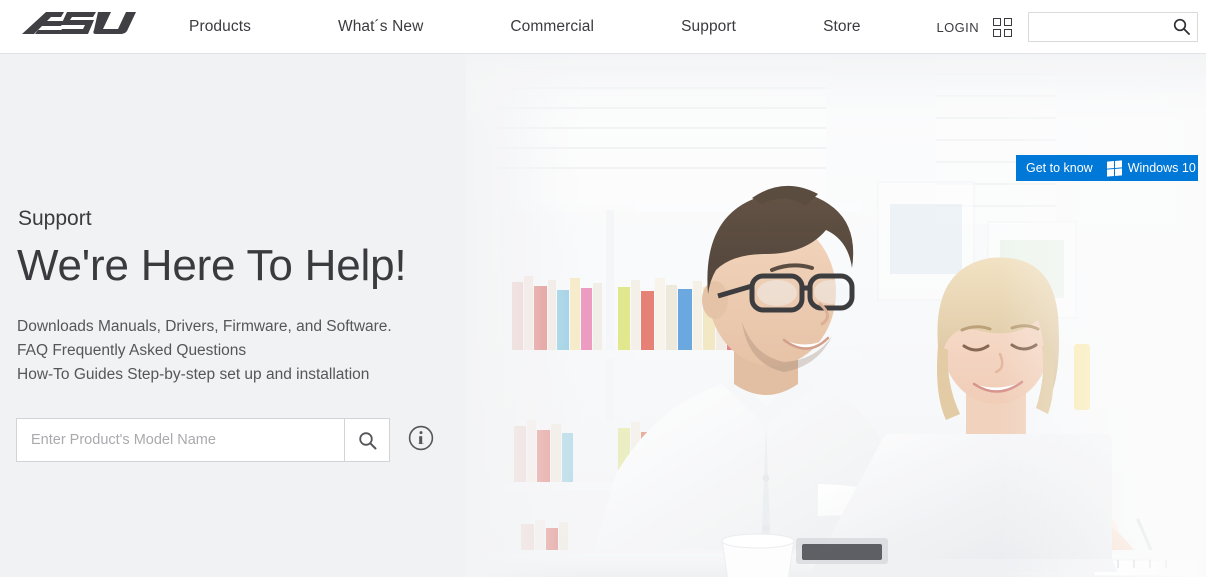  What do you see at coordinates (55, 218) in the screenshot?
I see `page-eyebrow: Support` at bounding box center [55, 218].